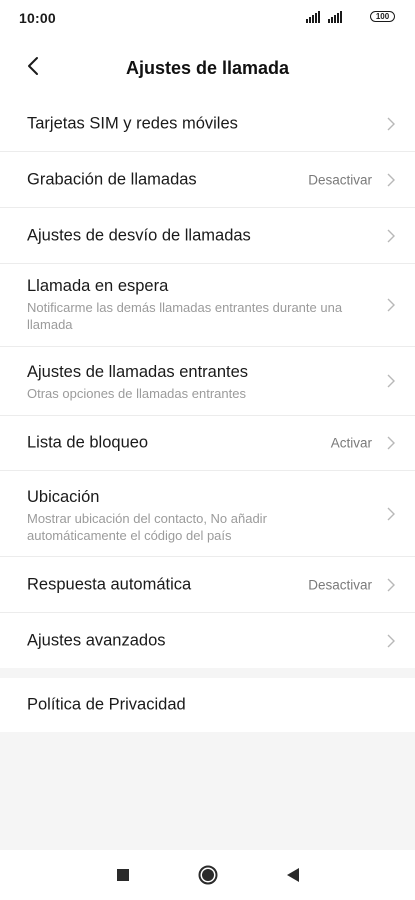 The image size is (415, 900). What do you see at coordinates (207, 705) in the screenshot?
I see `privacy-policy-item: Política de Privacidad` at bounding box center [207, 705].